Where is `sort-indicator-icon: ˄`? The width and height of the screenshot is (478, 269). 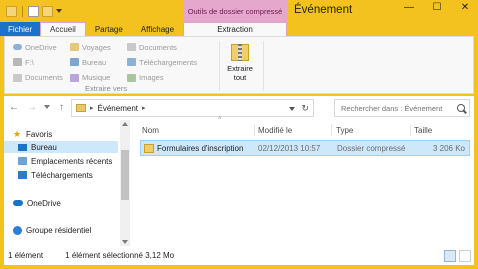
sort-indicator-icon: ˄ is located at coordinates (220, 119).